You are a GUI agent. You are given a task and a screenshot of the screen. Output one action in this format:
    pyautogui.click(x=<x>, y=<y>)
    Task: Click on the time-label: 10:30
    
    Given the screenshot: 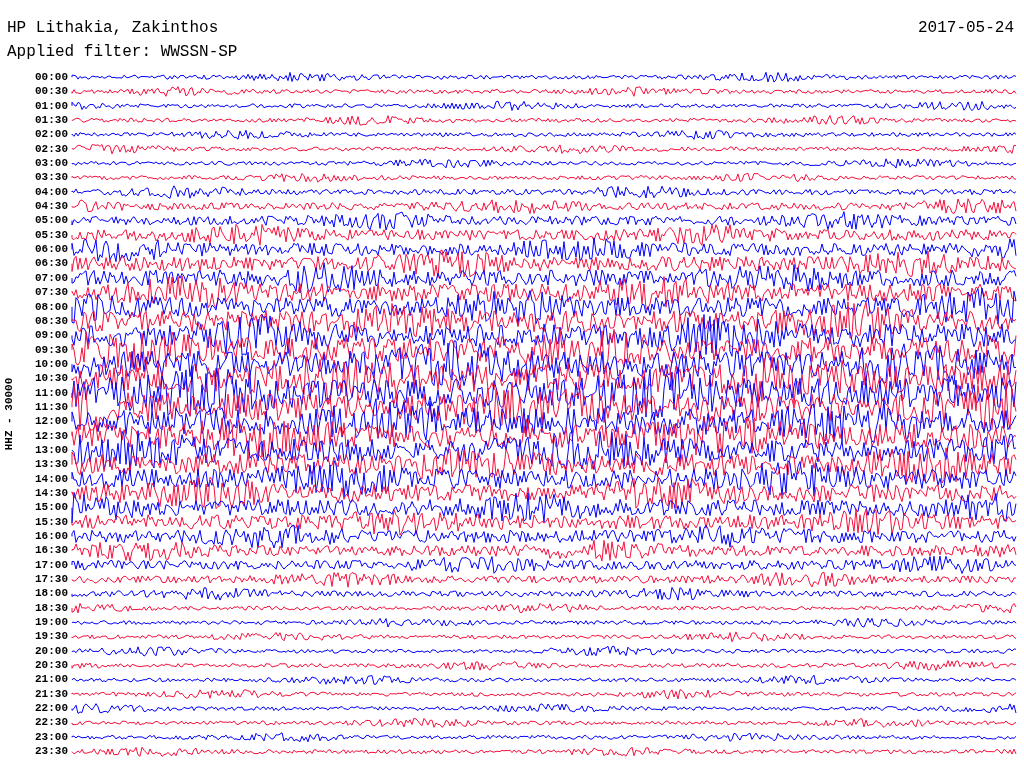 What is the action you would take?
    pyautogui.click(x=51, y=378)
    